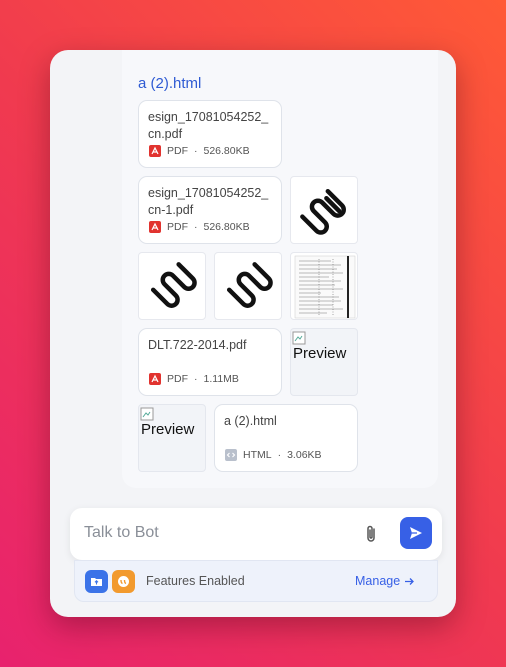 This screenshot has width=506, height=667. I want to click on send-icon, so click(416, 533).